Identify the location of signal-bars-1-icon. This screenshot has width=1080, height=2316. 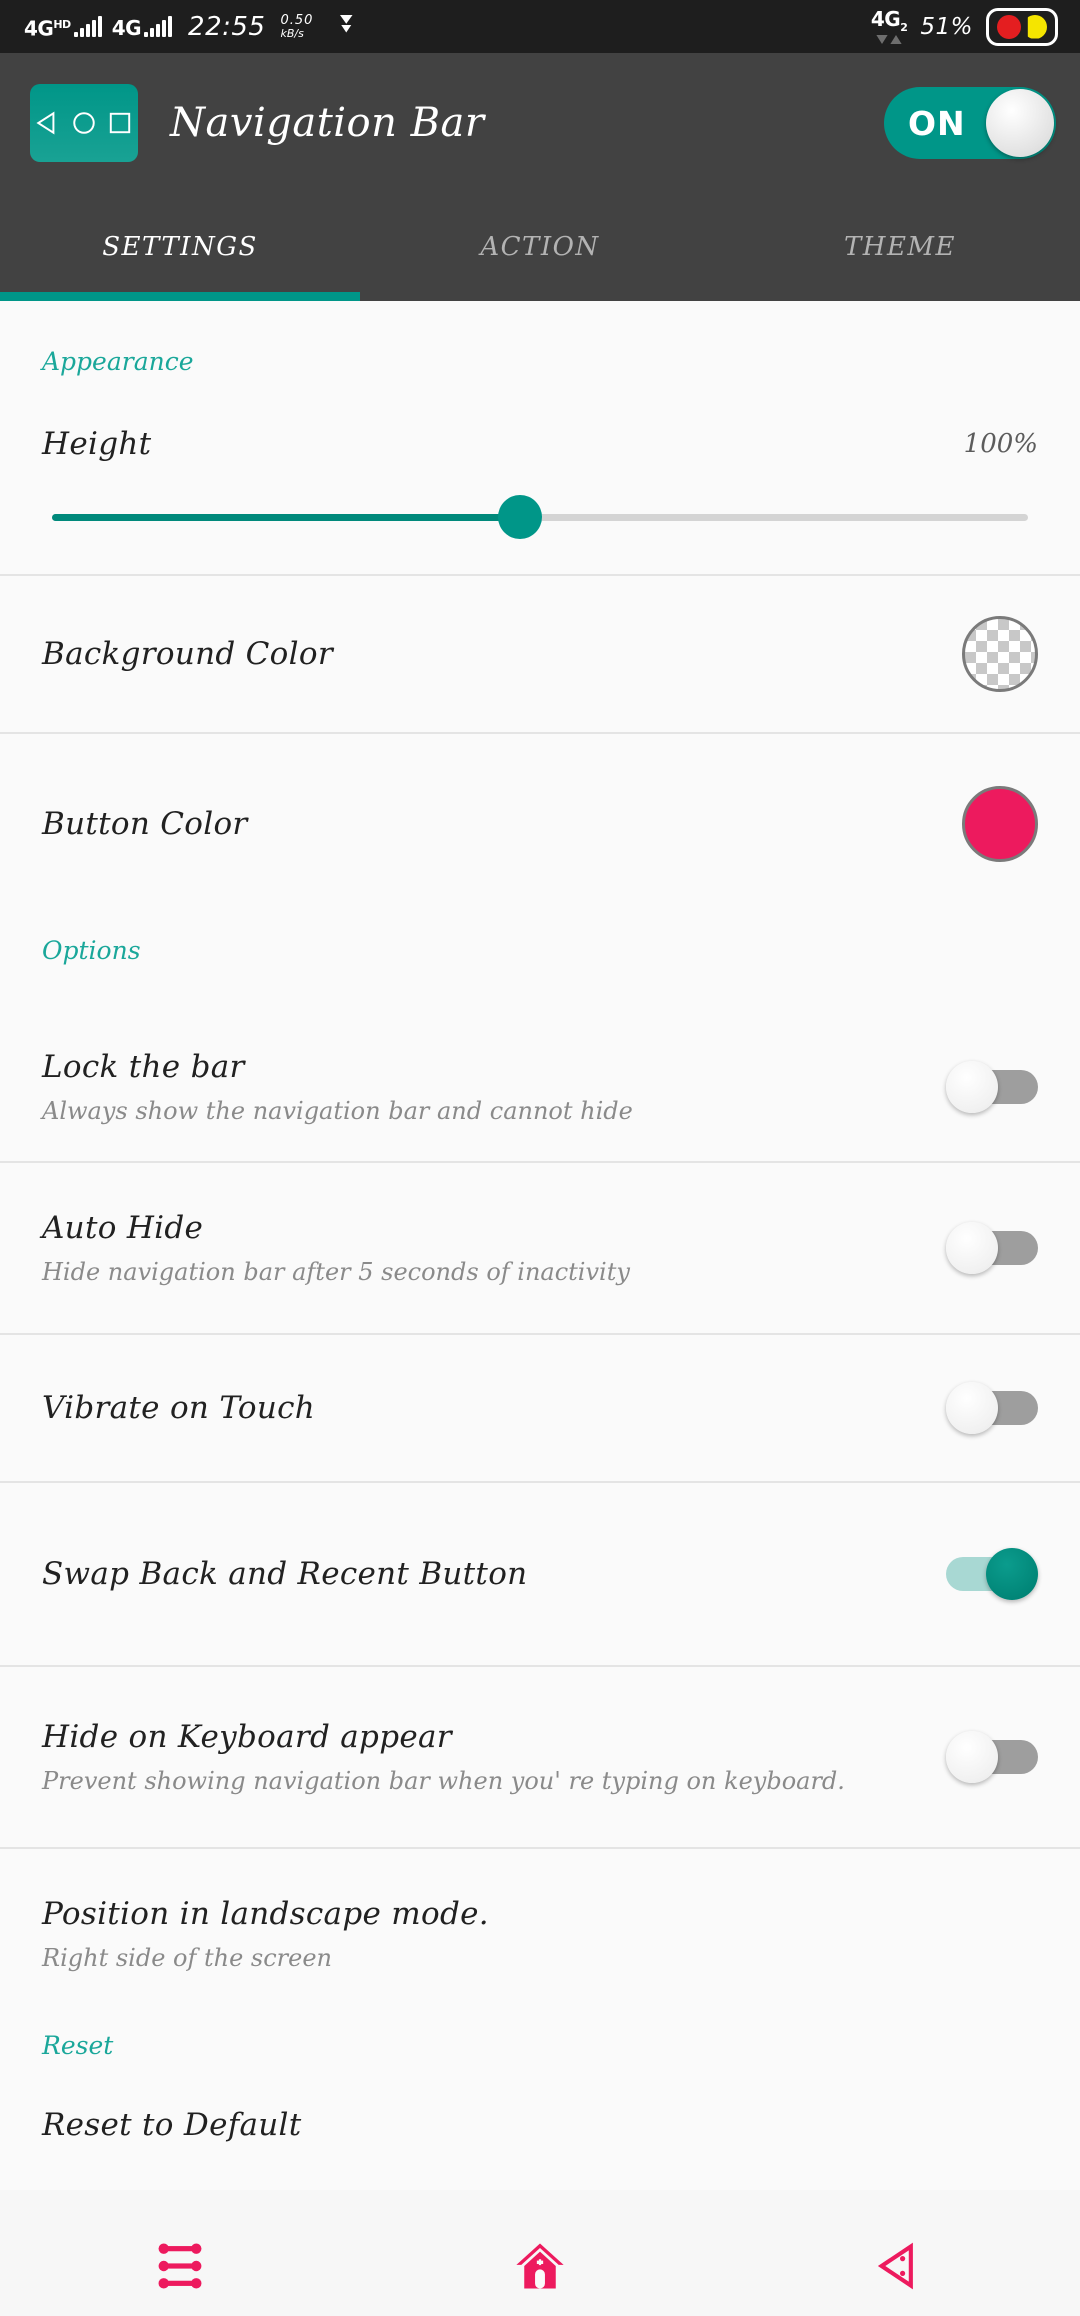
(87, 27).